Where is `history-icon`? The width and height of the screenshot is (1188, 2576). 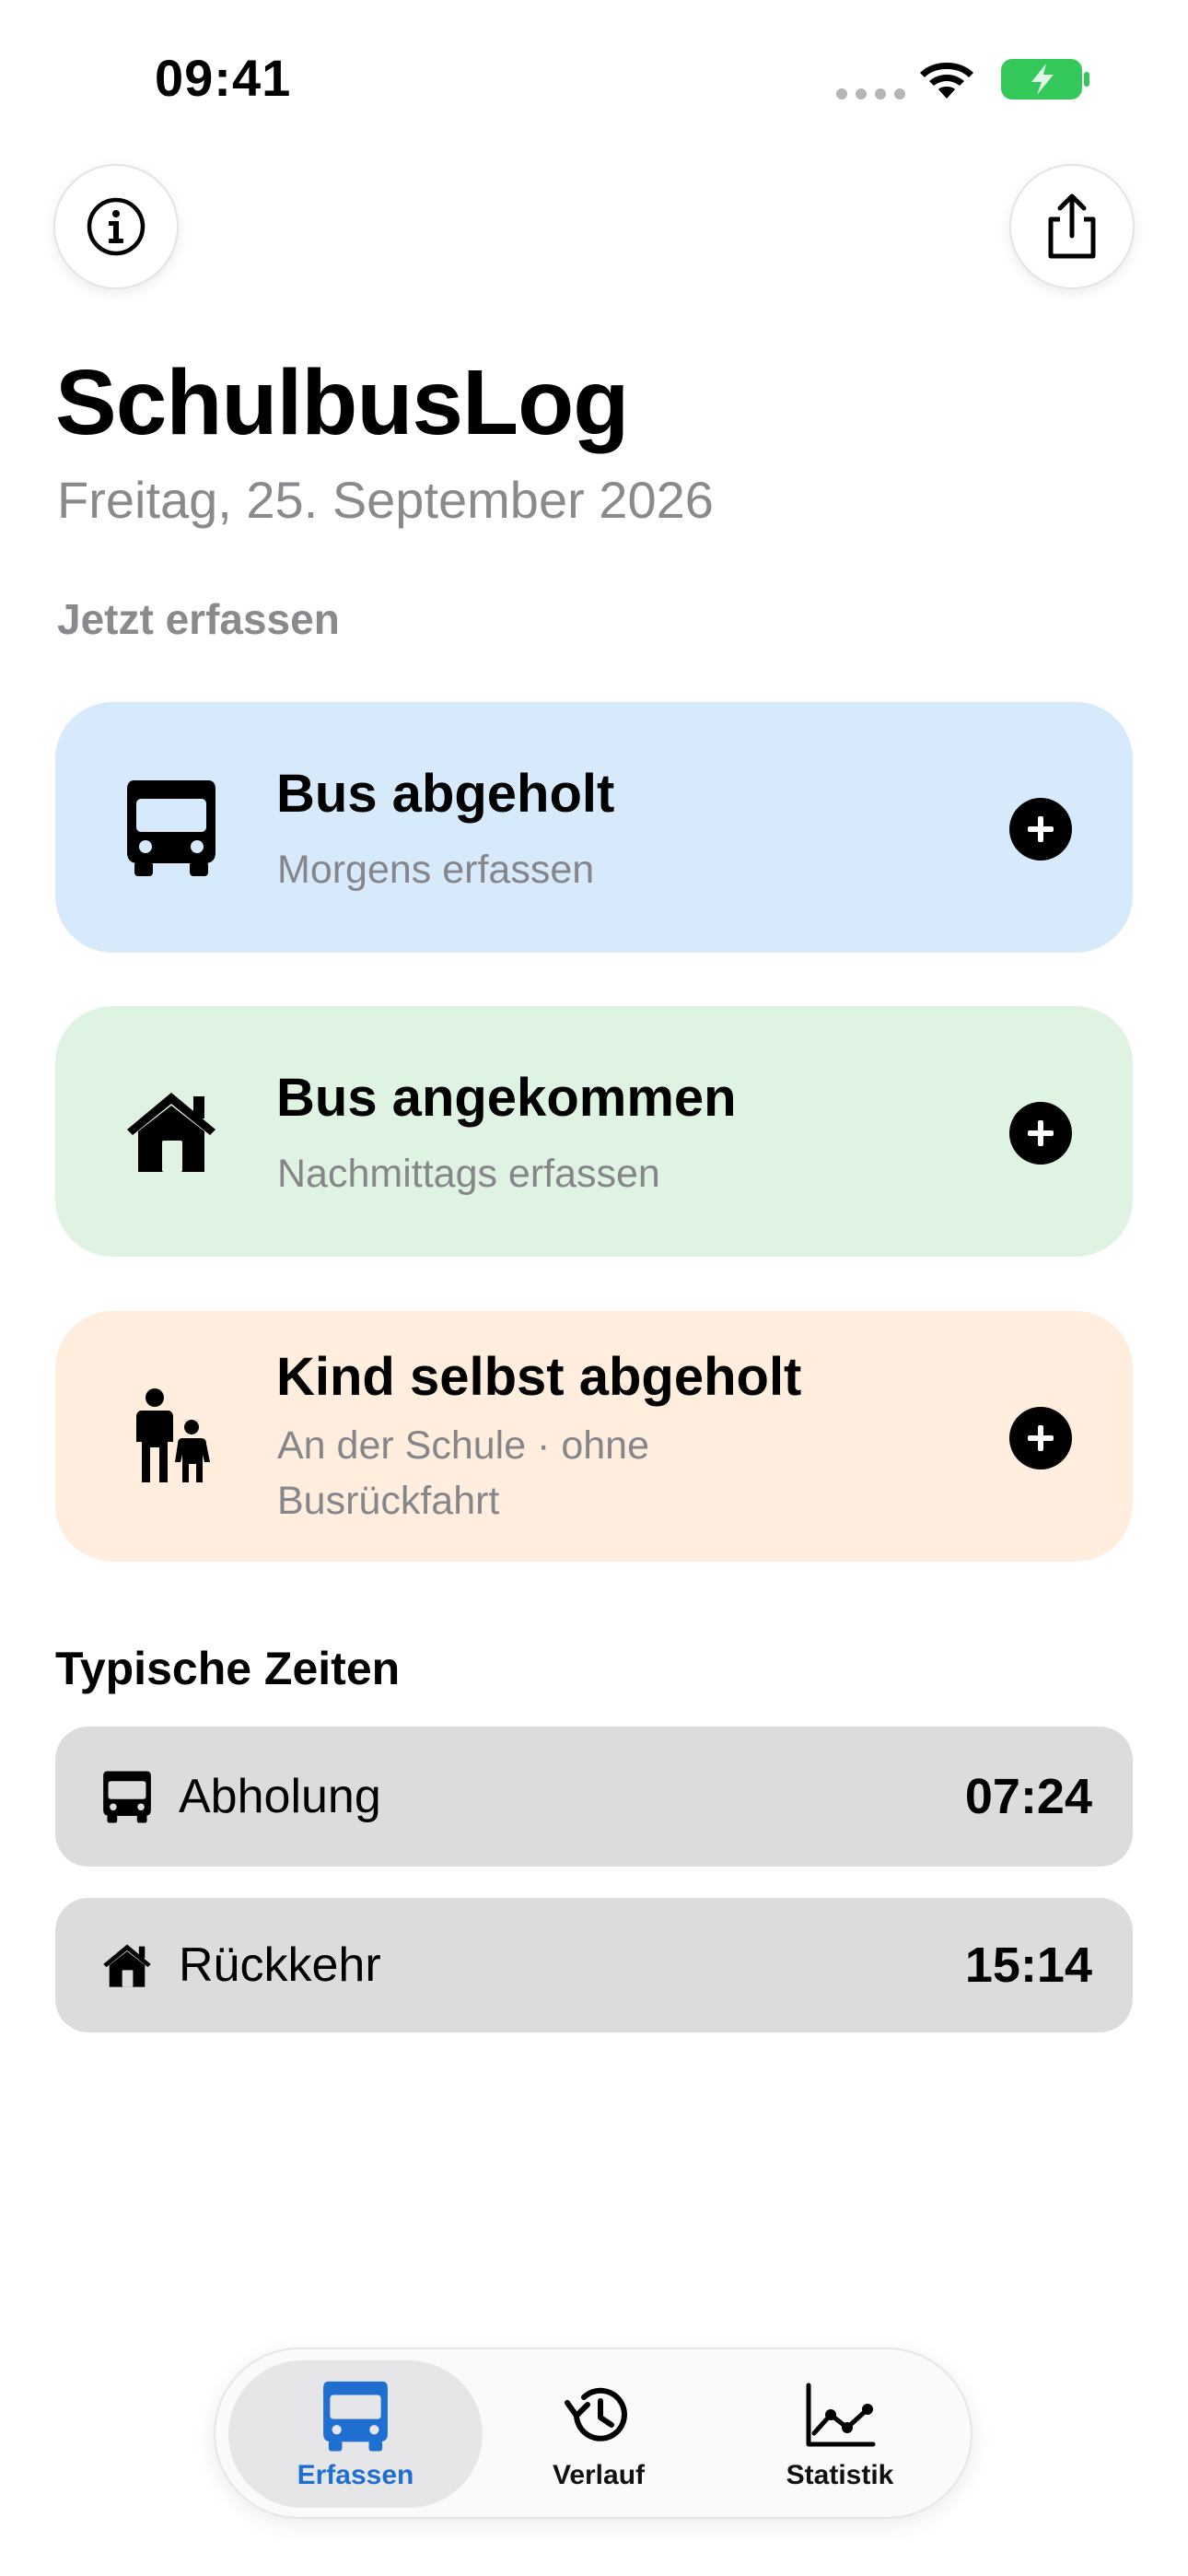
history-icon is located at coordinates (598, 2415).